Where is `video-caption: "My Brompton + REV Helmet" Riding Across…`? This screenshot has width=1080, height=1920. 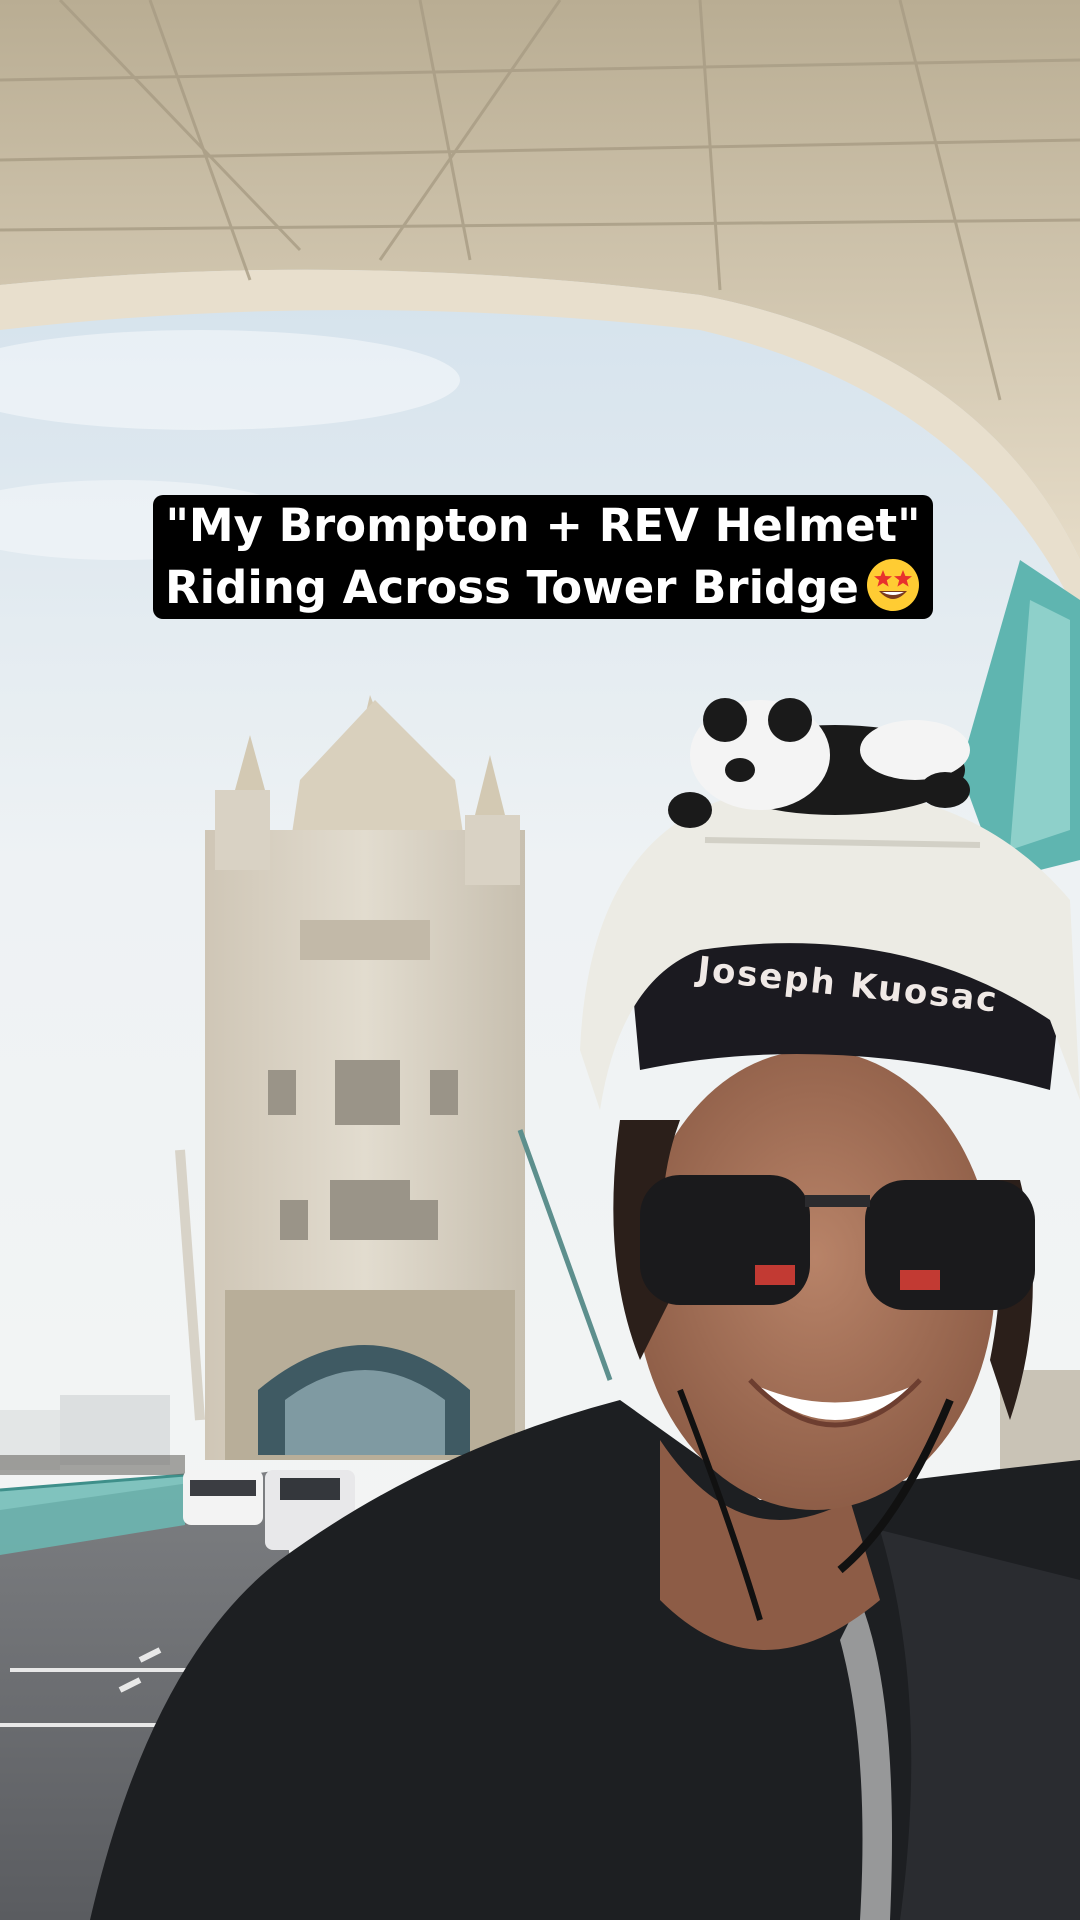
video-caption: "My Brompton + REV Helmet" Riding Across… is located at coordinates (543, 557).